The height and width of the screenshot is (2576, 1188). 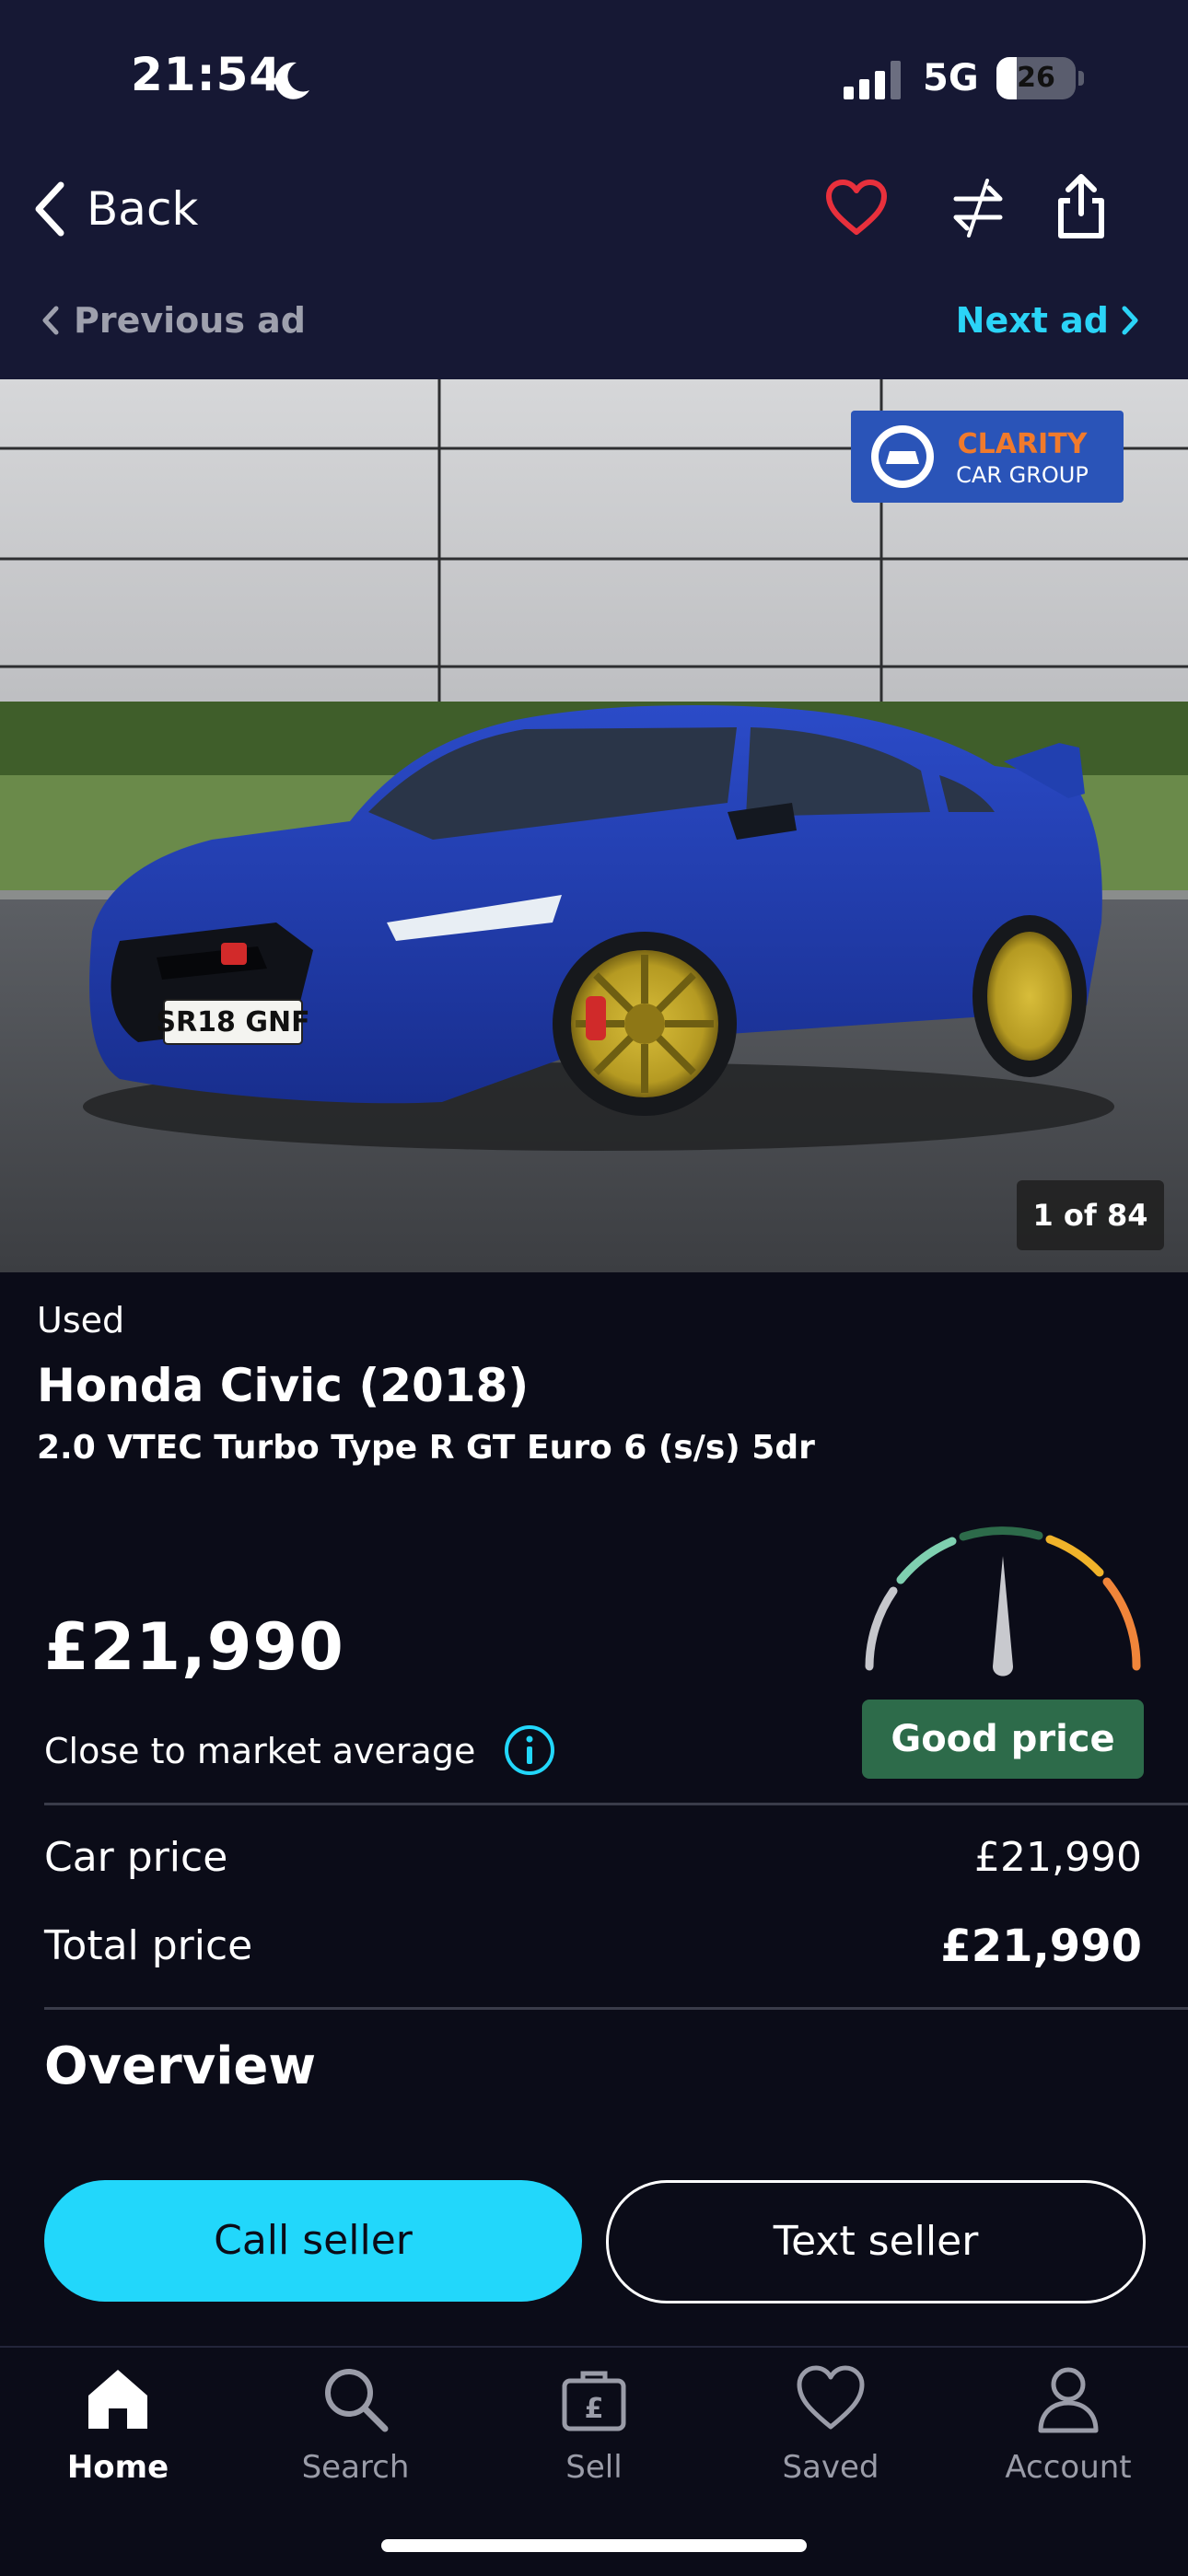 What do you see at coordinates (355, 2467) in the screenshot?
I see `nav-search-label: Search` at bounding box center [355, 2467].